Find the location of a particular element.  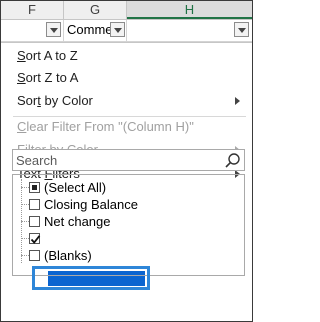

menu-sort-a-to-z: Sort A to Z is located at coordinates (130, 56).